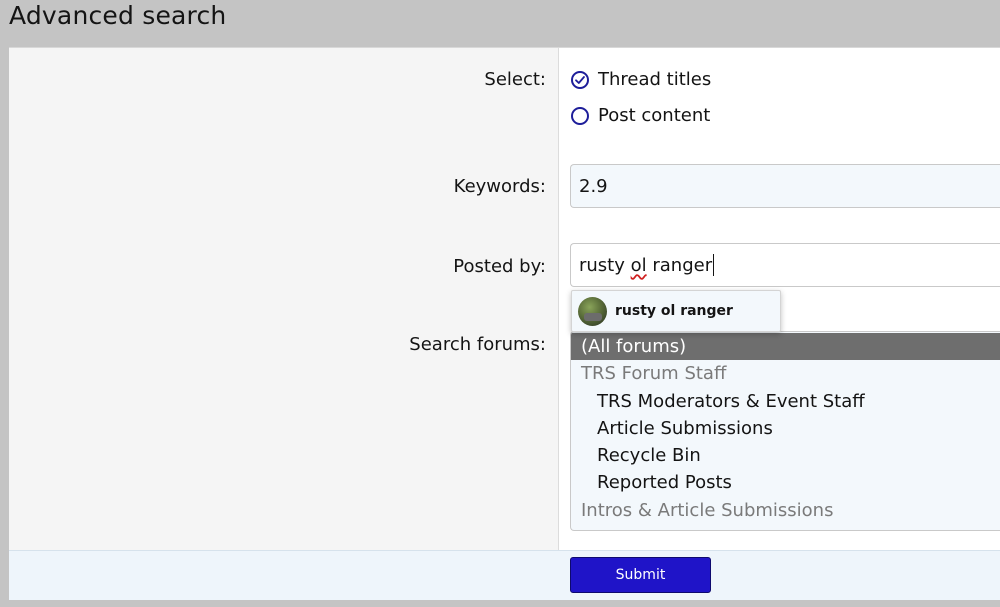 This screenshot has height=607, width=1000. I want to click on username-suggestion: rusty ol ranger, so click(676, 311).